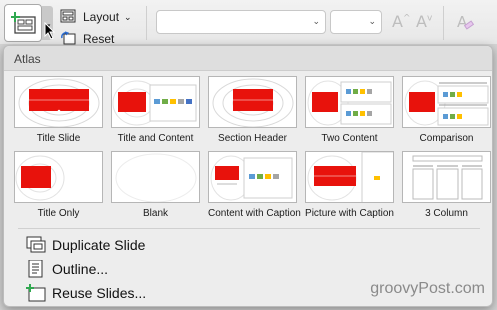  Describe the element at coordinates (36, 245) in the screenshot. I see `duplicate-slide-icon` at that location.